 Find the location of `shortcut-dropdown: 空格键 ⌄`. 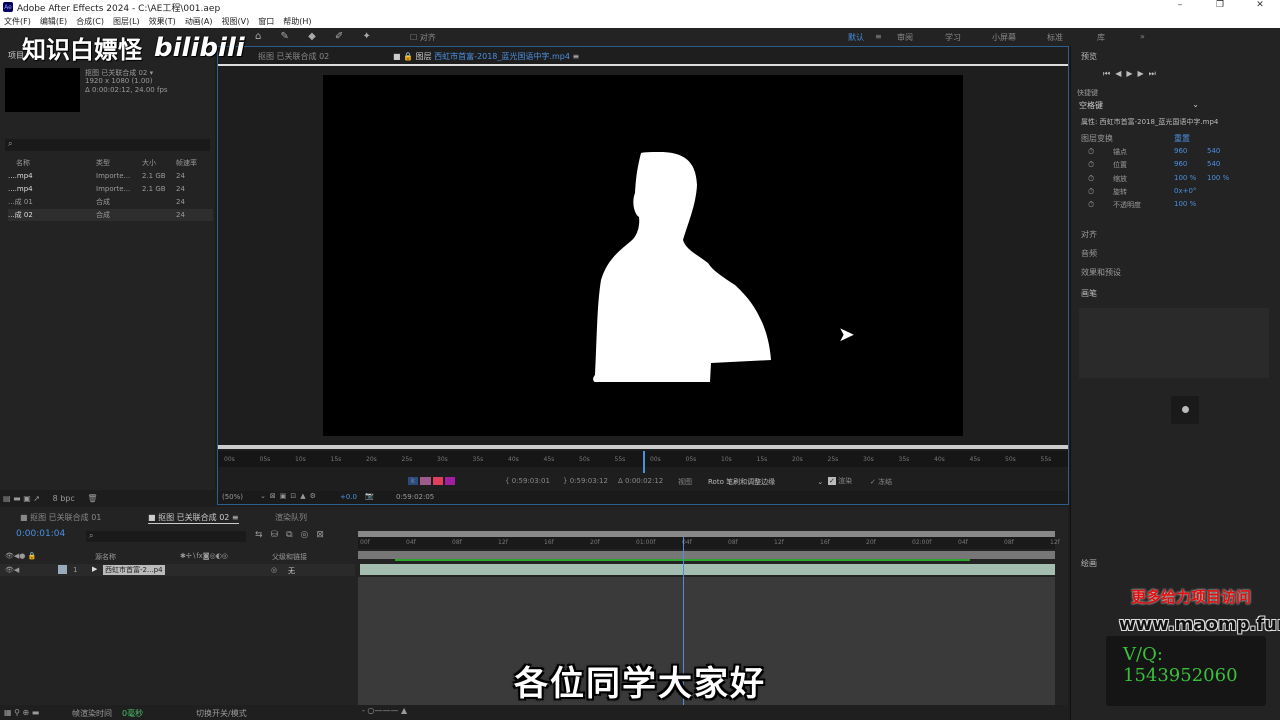

shortcut-dropdown: 空格键 ⌄ is located at coordinates (1139, 105).